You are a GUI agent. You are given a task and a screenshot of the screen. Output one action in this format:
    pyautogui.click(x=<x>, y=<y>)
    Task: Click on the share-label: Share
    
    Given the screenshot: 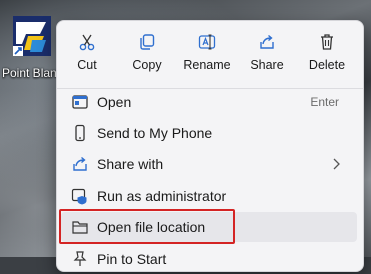 What is the action you would take?
    pyautogui.click(x=267, y=65)
    